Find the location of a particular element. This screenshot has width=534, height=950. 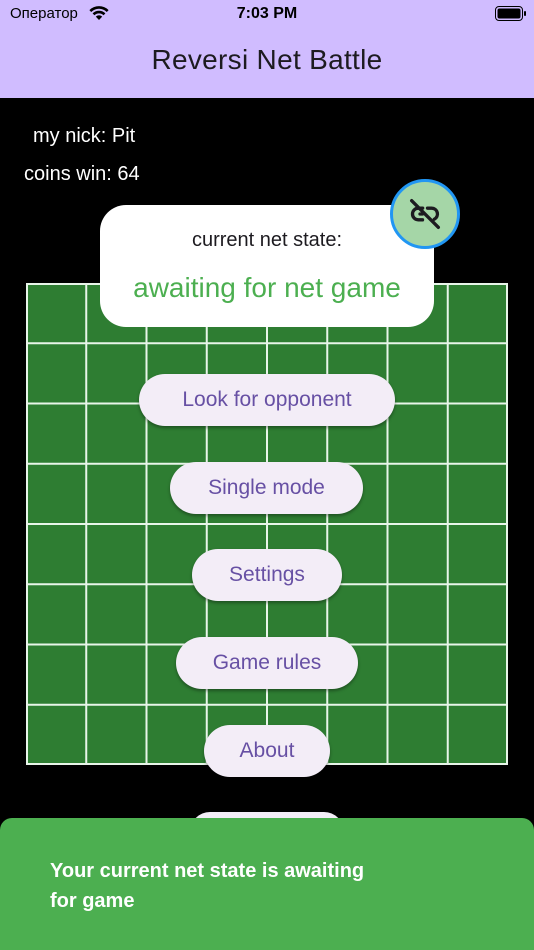

net-connection-button is located at coordinates (425, 214).